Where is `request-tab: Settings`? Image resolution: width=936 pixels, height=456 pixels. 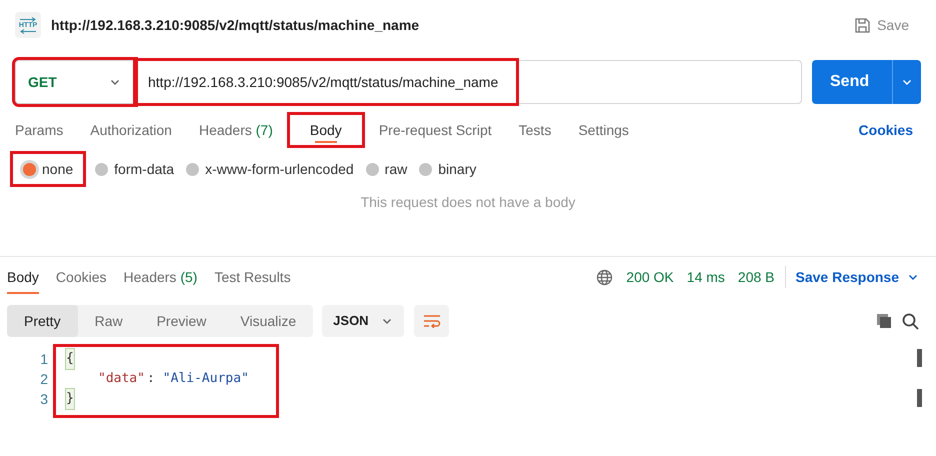 request-tab: Settings is located at coordinates (603, 130).